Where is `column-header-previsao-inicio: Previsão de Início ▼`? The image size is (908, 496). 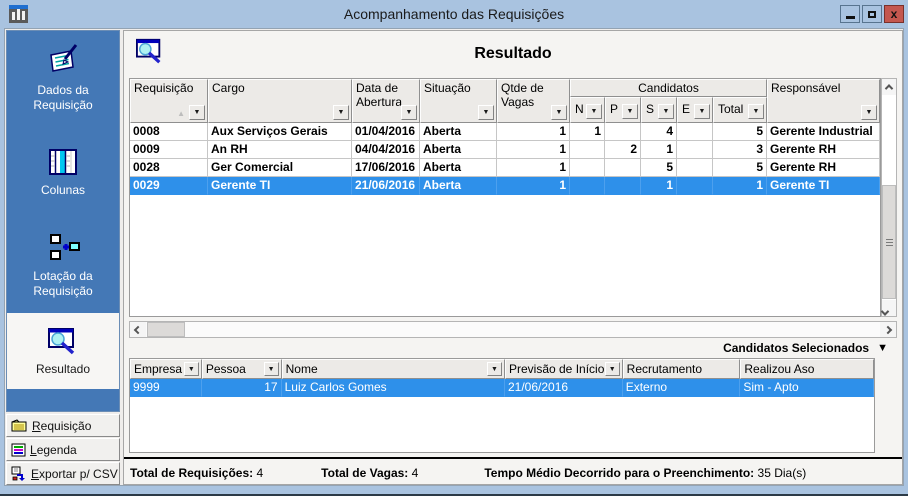 column-header-previsao-inicio: Previsão de Início ▼ is located at coordinates (563, 369).